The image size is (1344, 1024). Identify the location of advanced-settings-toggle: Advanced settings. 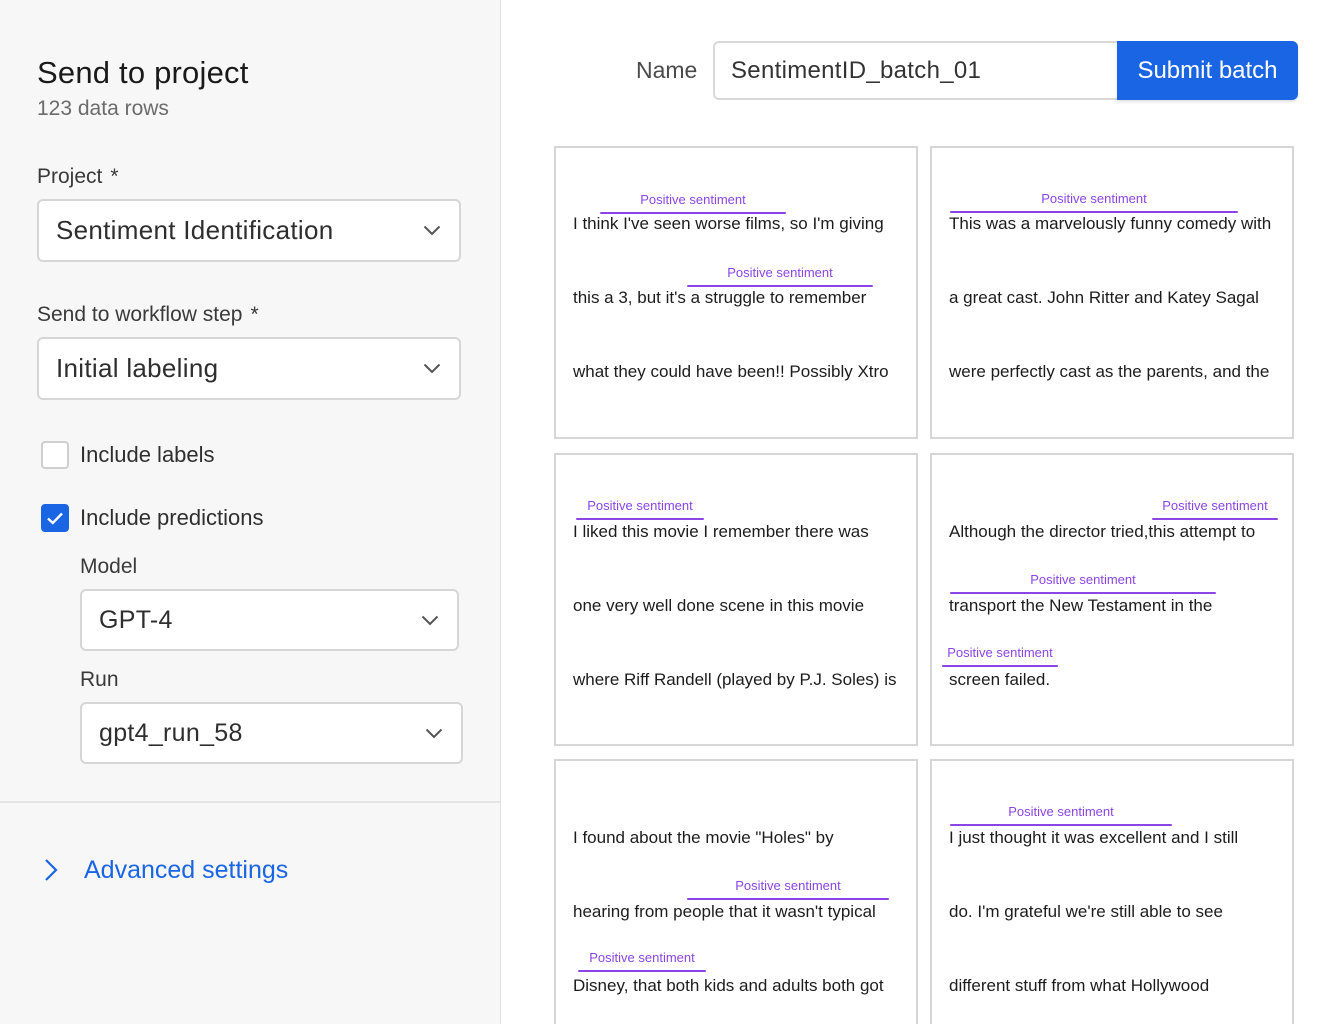
(166, 870).